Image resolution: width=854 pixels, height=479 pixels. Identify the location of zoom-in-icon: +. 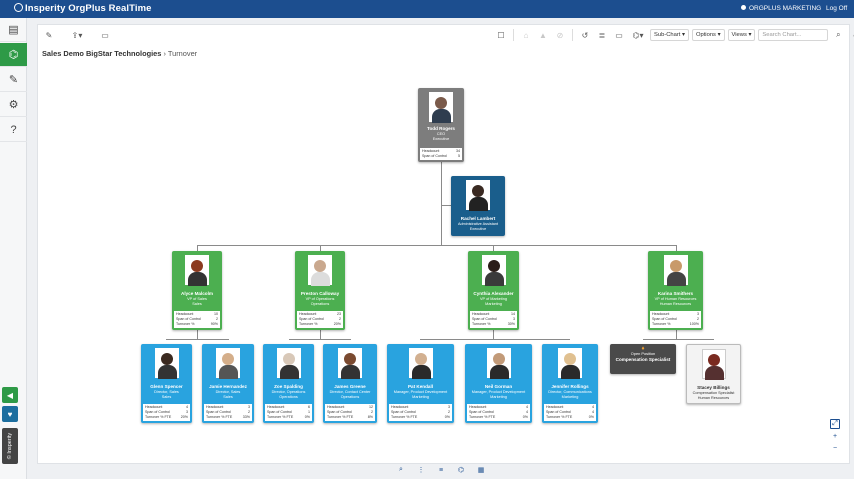
(835, 436).